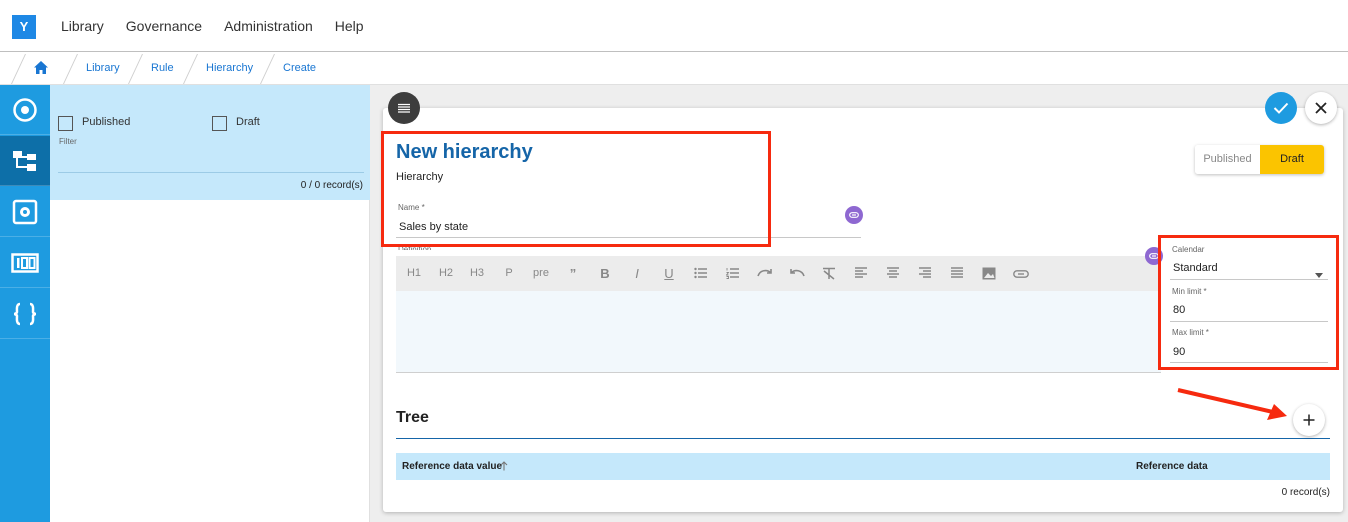 The height and width of the screenshot is (522, 1348). What do you see at coordinates (957, 273) in the screenshot?
I see `justify-icon` at bounding box center [957, 273].